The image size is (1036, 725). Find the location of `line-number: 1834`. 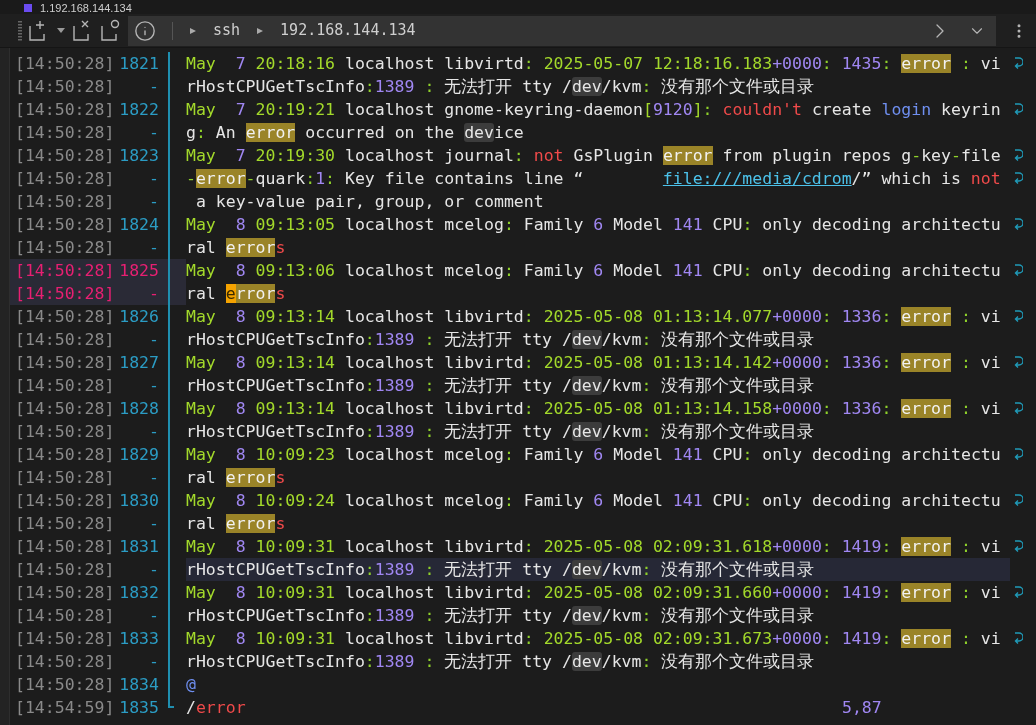

line-number: 1834 is located at coordinates (138, 685).